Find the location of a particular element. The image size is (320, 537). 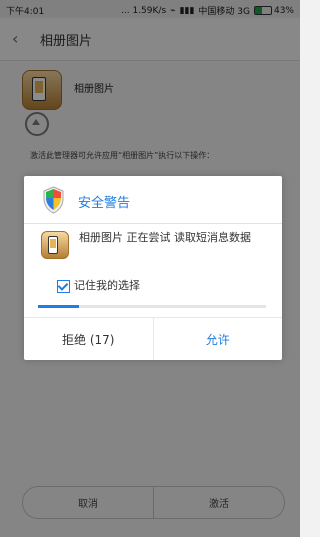

countdown-progress is located at coordinates (152, 306).